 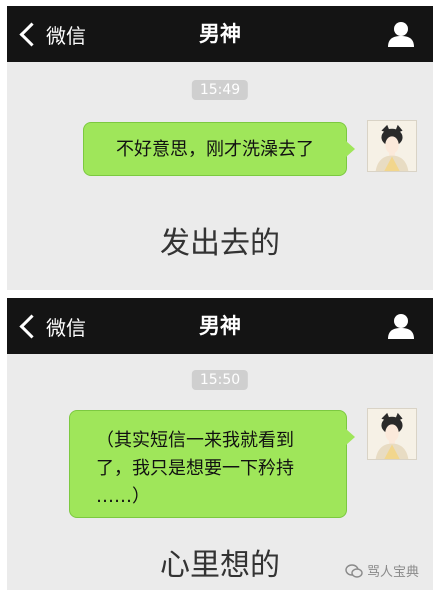 I want to click on message-bubble: 不好意思，刚才洗澡去了, so click(x=219, y=149).